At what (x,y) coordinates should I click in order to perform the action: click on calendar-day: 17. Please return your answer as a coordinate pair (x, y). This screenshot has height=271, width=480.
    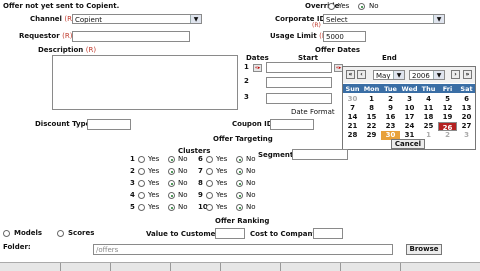
    Looking at the image, I should click on (409, 117).